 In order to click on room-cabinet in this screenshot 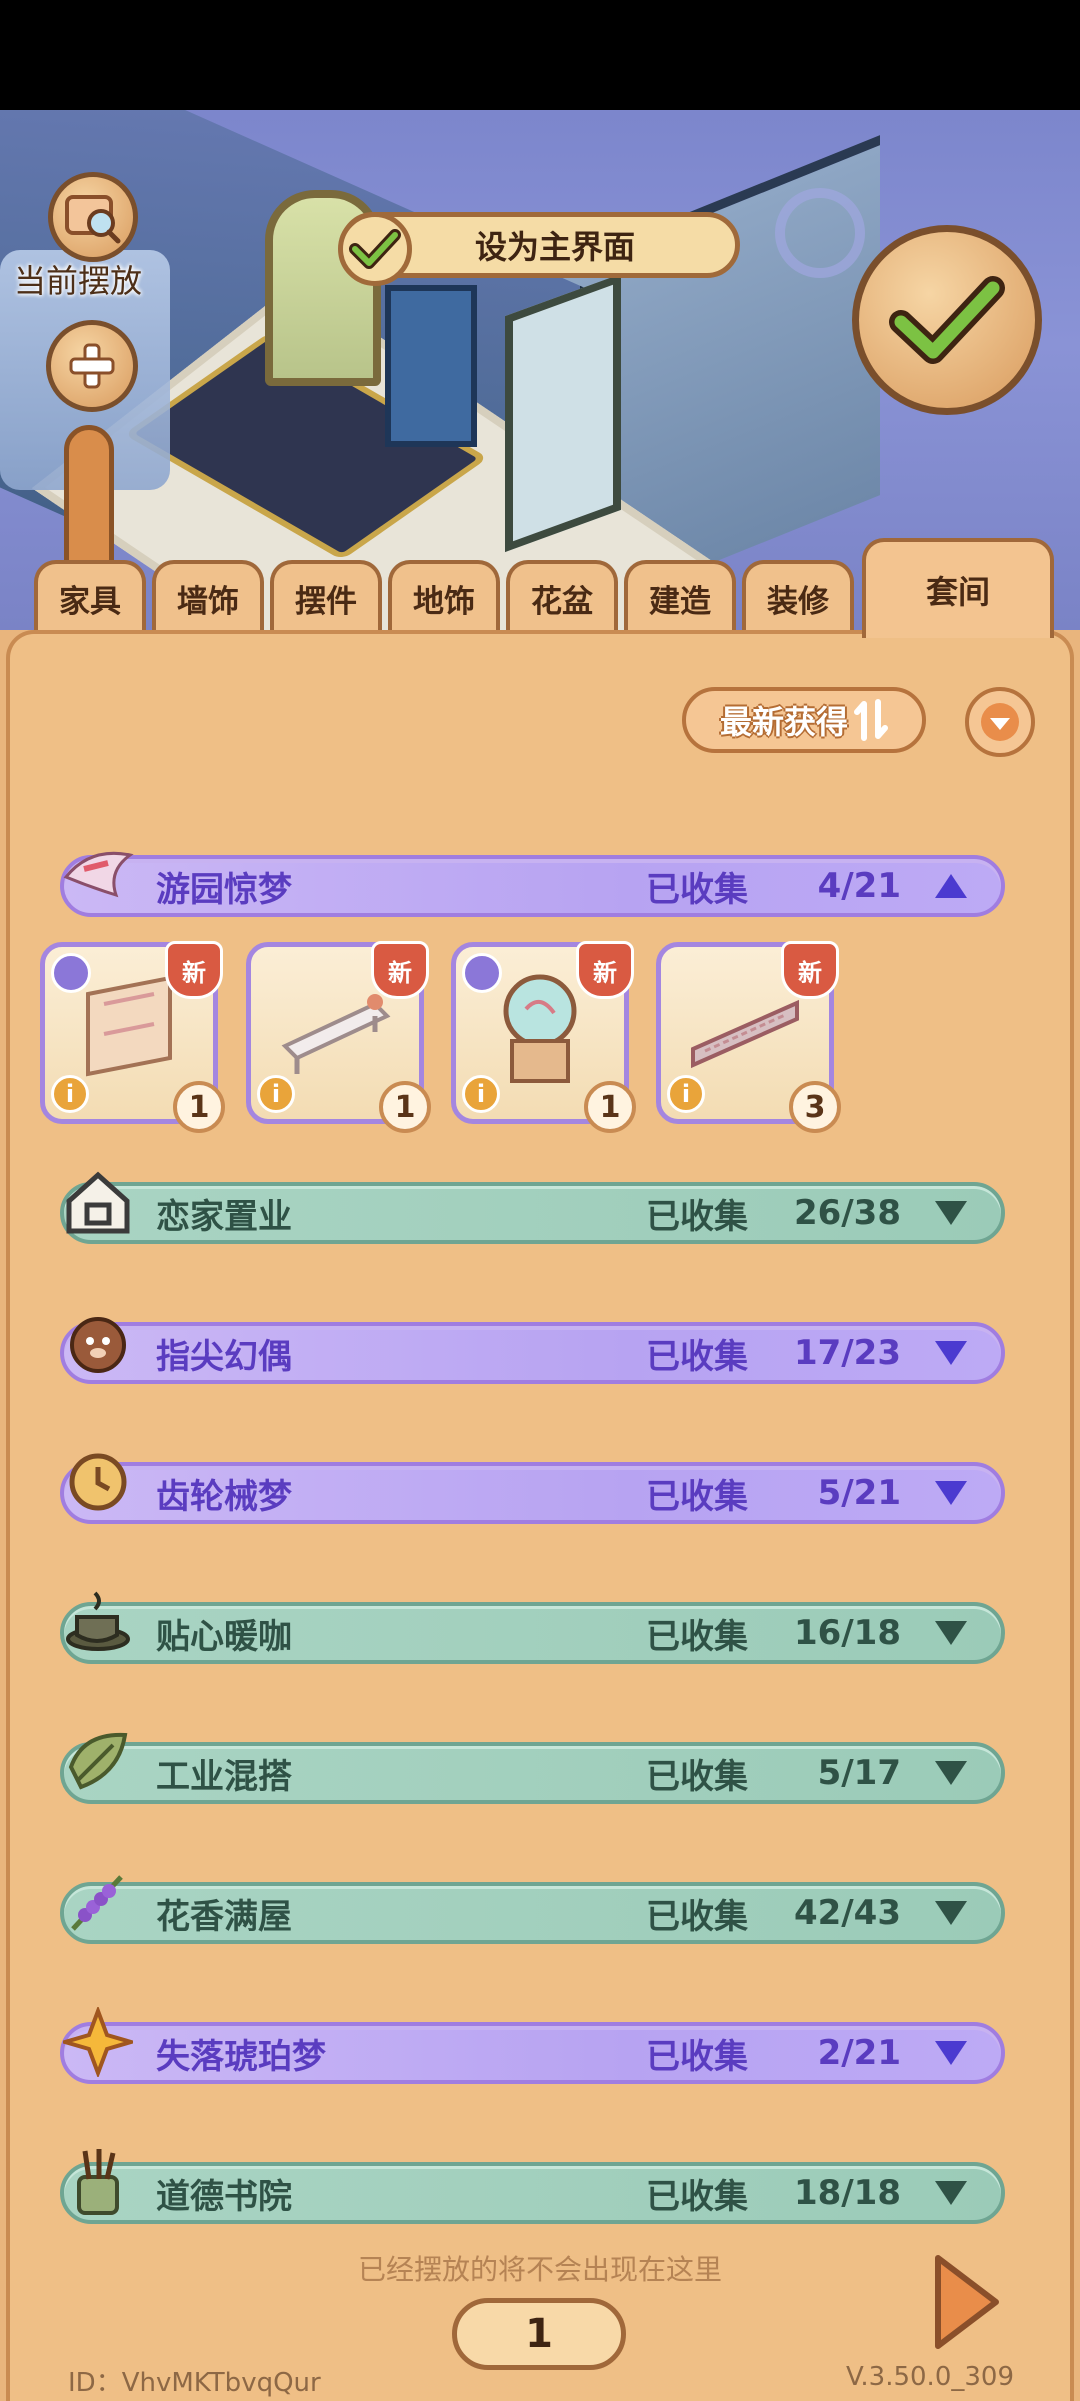, I will do `click(431, 366)`.